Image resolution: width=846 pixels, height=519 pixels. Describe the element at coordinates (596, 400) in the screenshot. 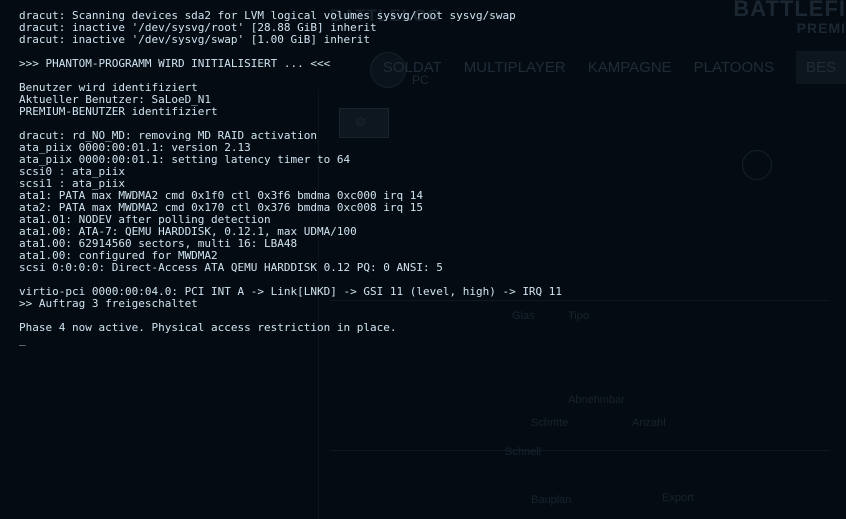

I see `background-fragment: Abnehmbar` at that location.